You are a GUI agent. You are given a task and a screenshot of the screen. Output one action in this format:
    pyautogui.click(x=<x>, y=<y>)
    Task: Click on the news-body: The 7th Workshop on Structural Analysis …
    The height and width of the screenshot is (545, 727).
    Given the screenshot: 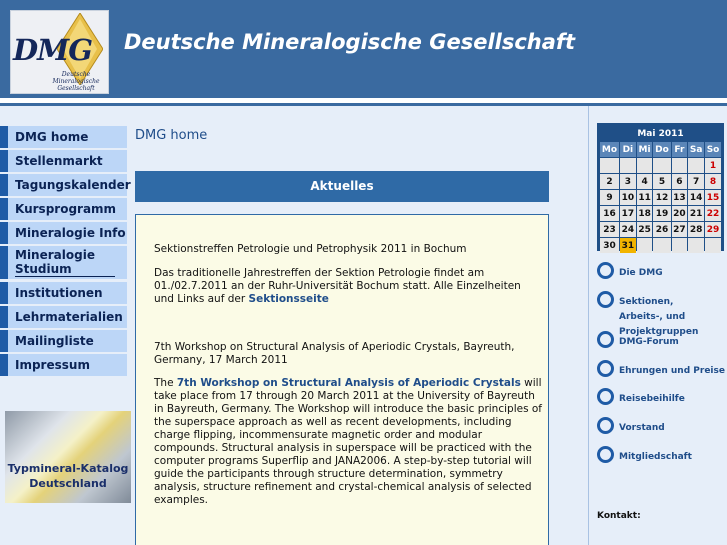 What is the action you would take?
    pyautogui.click(x=349, y=442)
    